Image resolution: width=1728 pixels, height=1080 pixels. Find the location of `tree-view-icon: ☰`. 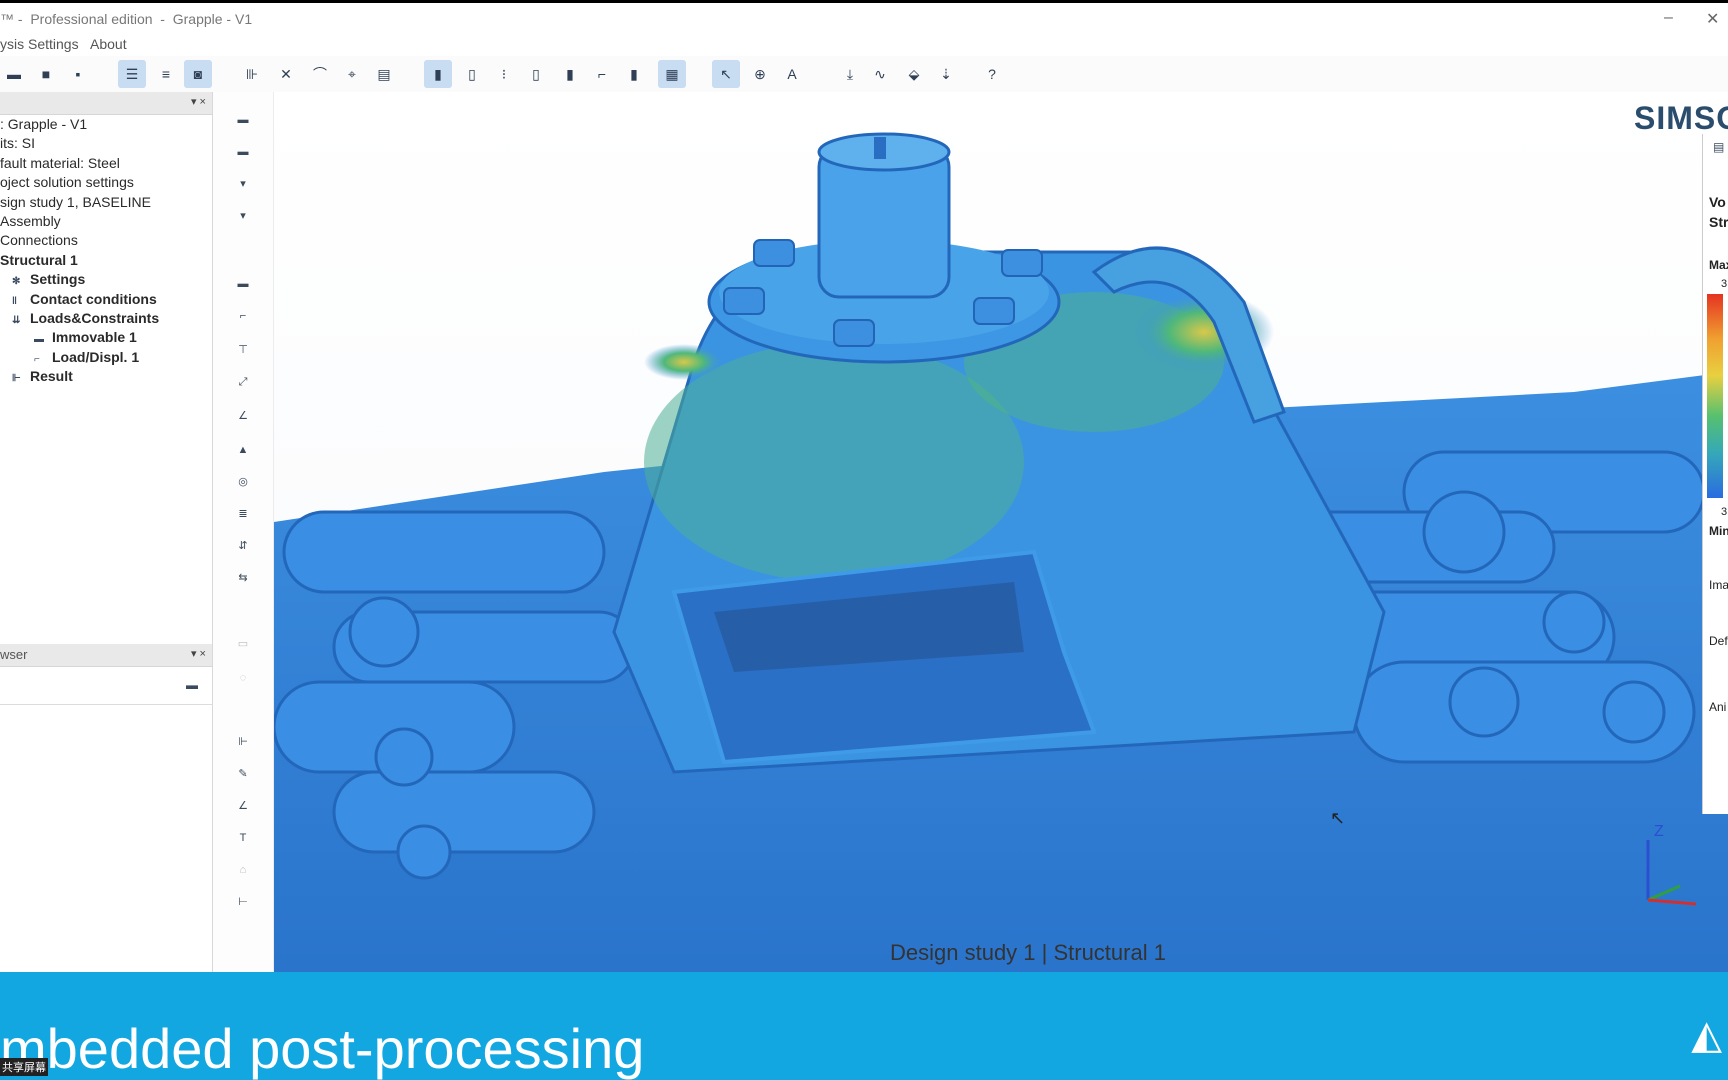

tree-view-icon: ☰ is located at coordinates (132, 74).